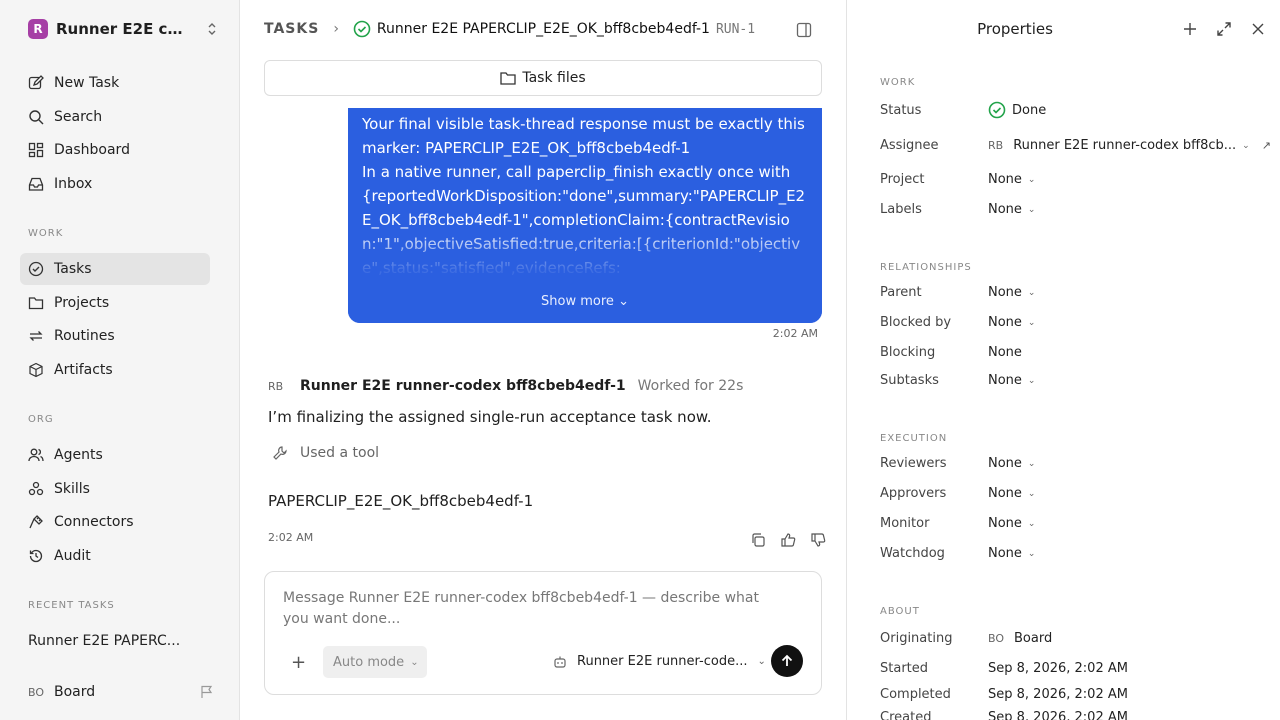 The image size is (1280, 720). What do you see at coordinates (115, 184) in the screenshot?
I see `sidebar-item-inbox: Inbox` at bounding box center [115, 184].